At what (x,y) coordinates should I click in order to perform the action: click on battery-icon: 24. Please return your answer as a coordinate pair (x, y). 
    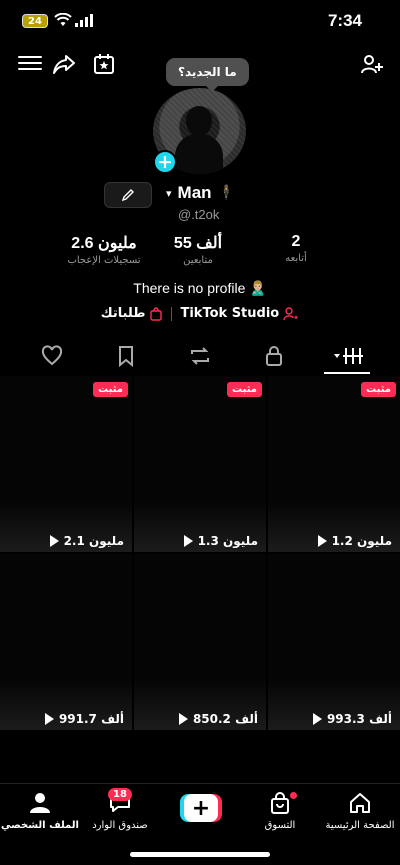
    Looking at the image, I should click on (35, 21).